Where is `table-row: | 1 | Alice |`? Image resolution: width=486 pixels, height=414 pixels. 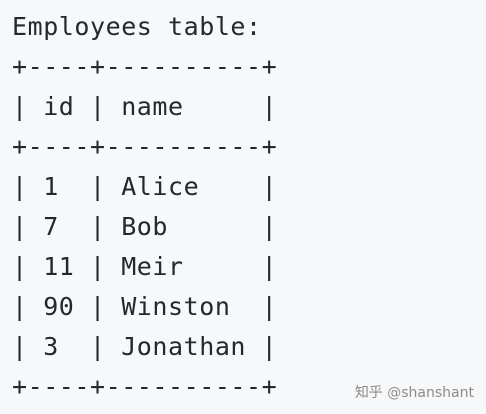
table-row: | 1 | Alice | is located at coordinates (145, 186).